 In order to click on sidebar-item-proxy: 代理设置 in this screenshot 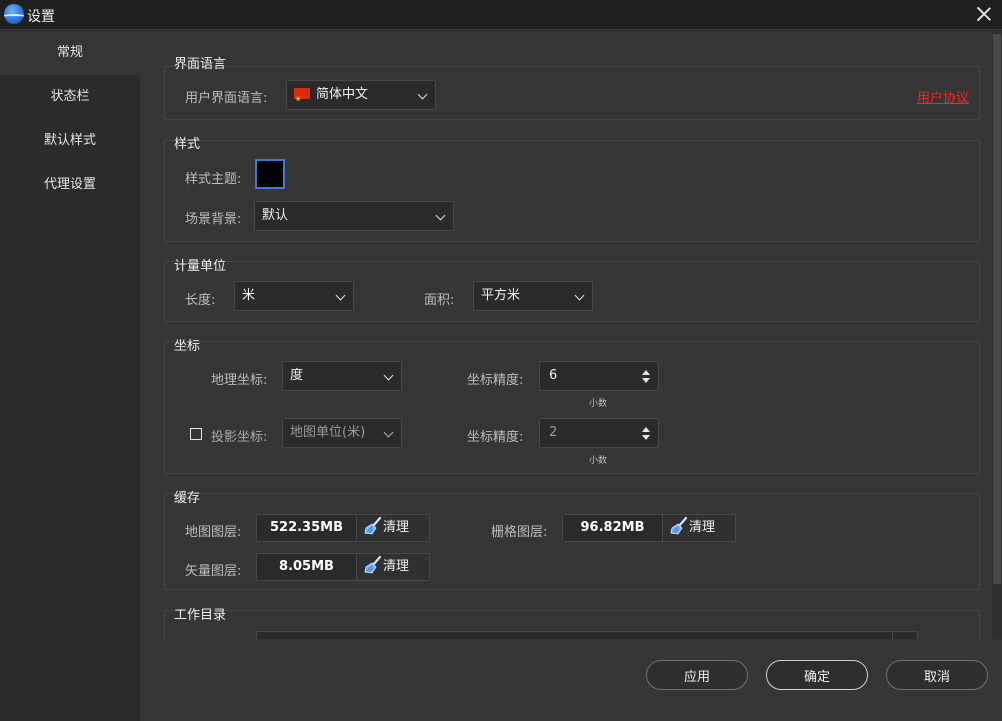, I will do `click(70, 185)`.